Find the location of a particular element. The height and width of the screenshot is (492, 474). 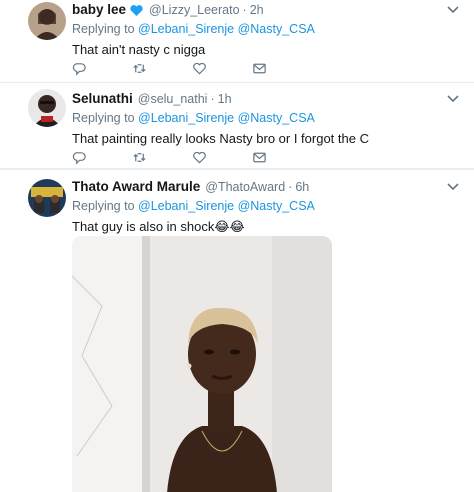

heart-emoji-icon is located at coordinates (136, 10).